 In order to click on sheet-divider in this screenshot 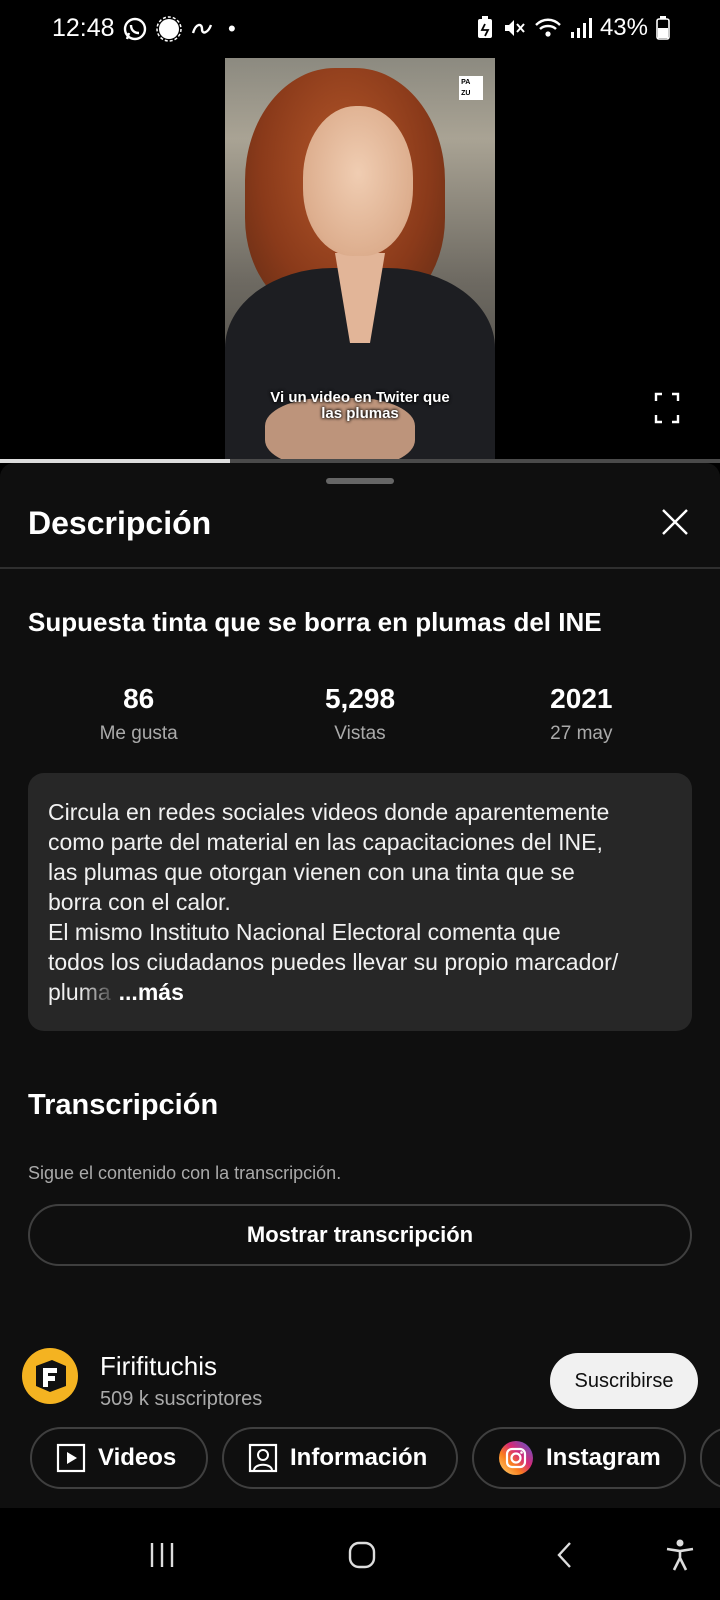, I will do `click(360, 568)`.